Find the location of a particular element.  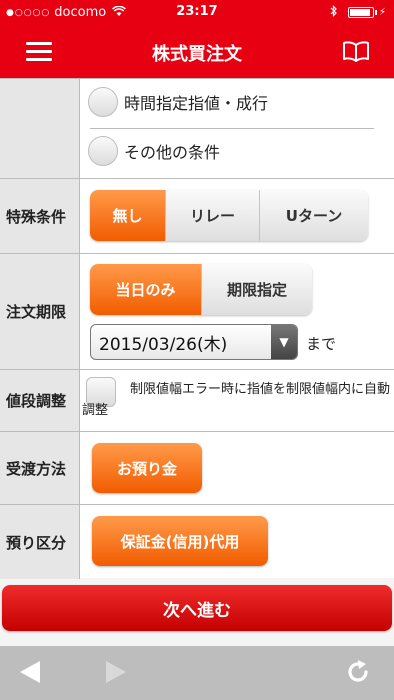

order-period-segment: 当日のみ 期限指定 is located at coordinates (201, 289).